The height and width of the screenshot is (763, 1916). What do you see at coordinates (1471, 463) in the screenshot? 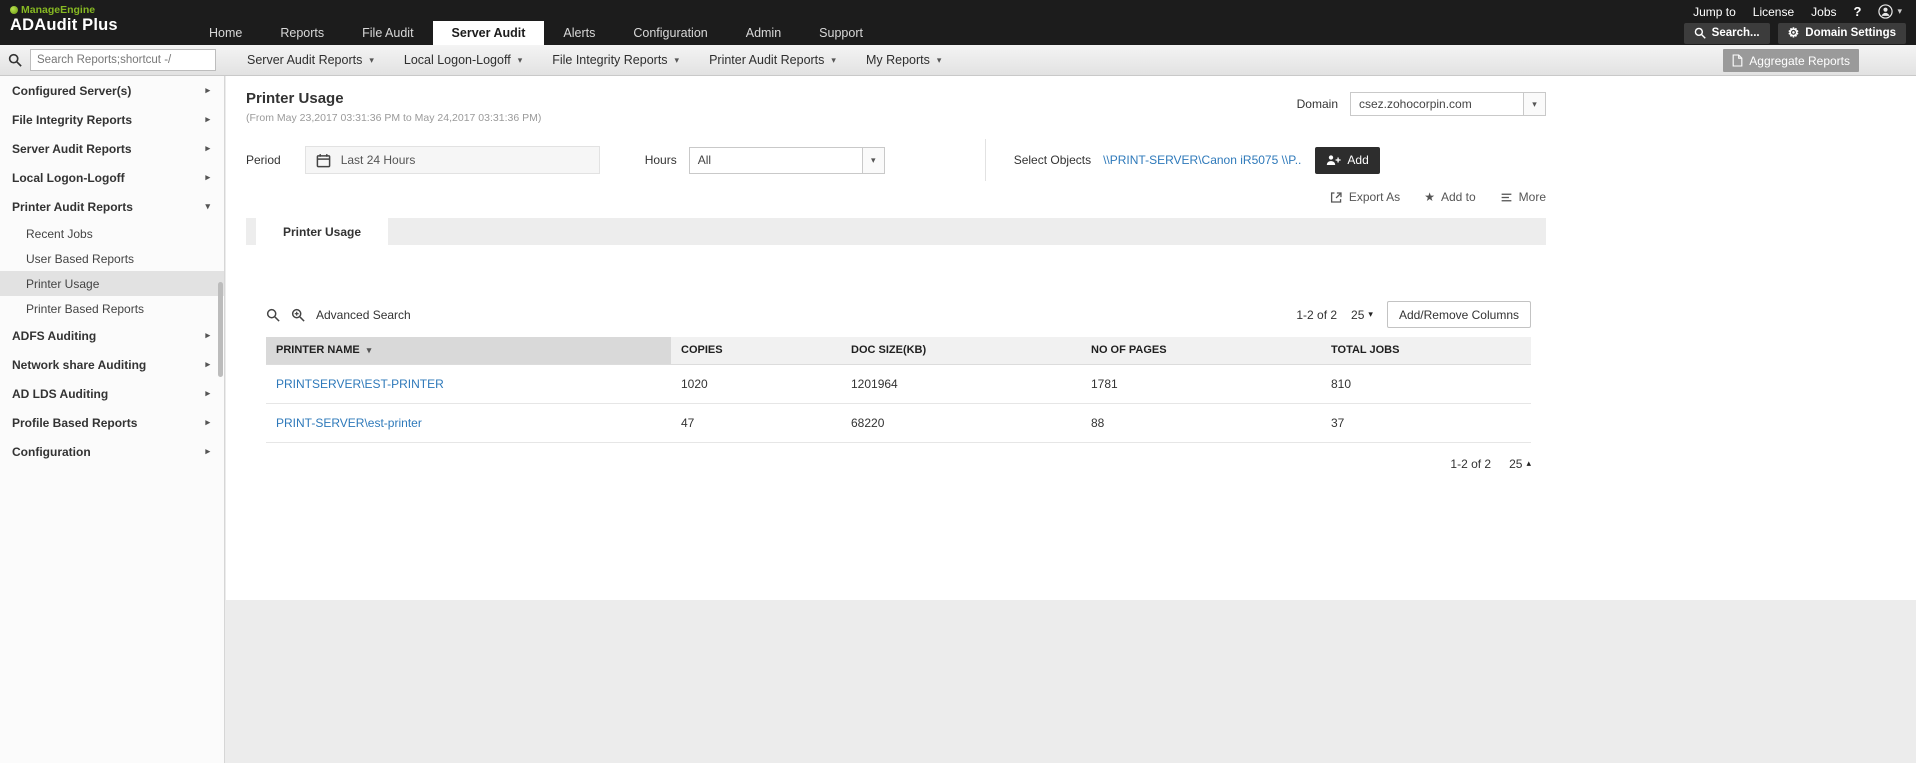
I see `pagination-range: 1-2 of 2` at bounding box center [1471, 463].